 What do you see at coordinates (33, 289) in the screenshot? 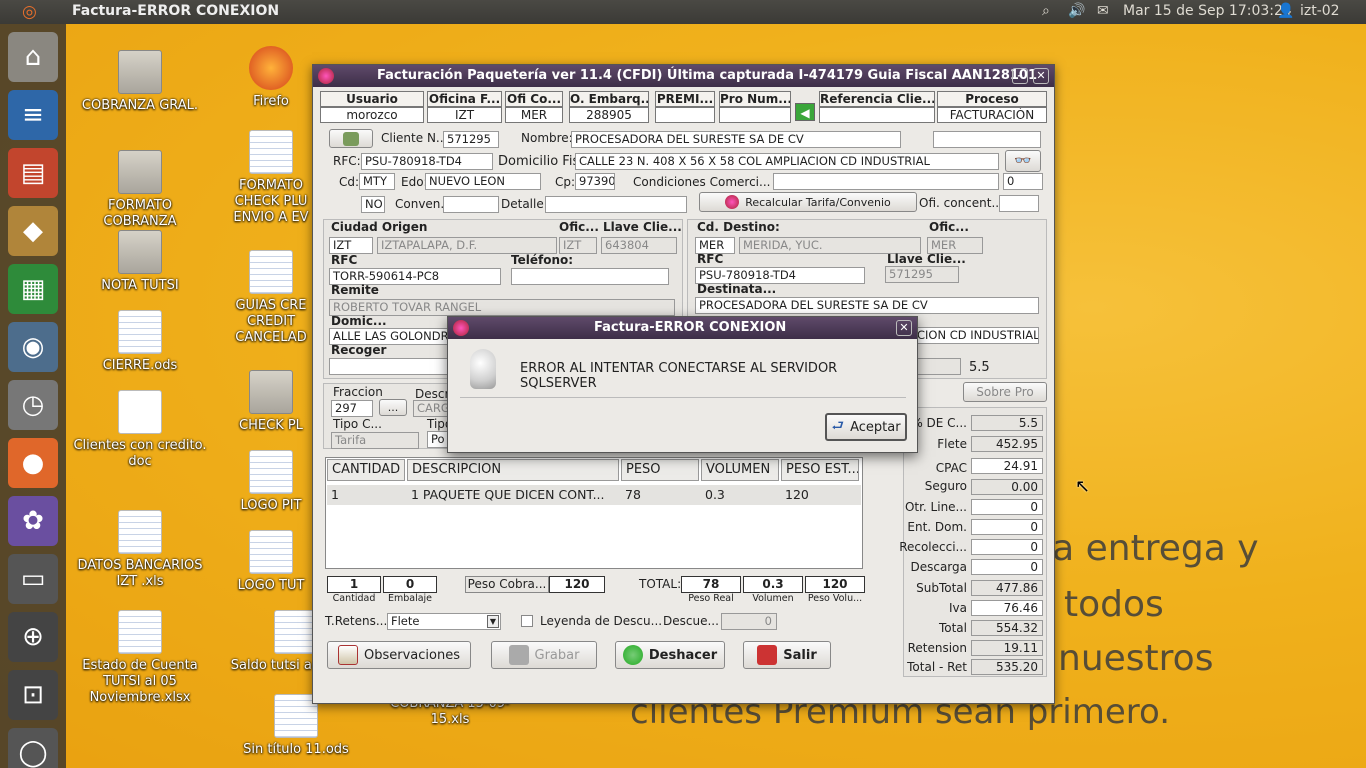
I see `calc-icon: ▦` at bounding box center [33, 289].